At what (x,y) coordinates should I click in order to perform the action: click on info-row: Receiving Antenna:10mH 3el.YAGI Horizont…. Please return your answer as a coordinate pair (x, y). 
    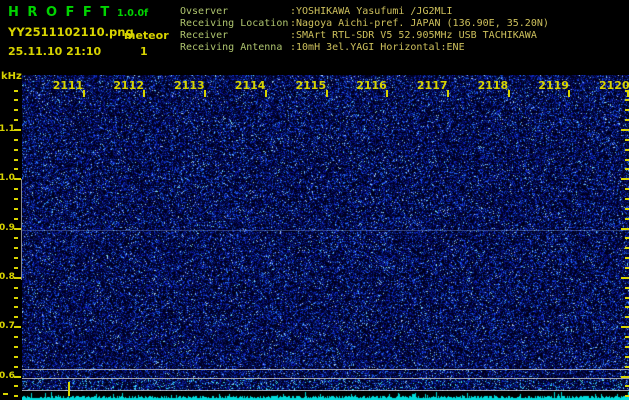
    Looking at the image, I should click on (364, 48).